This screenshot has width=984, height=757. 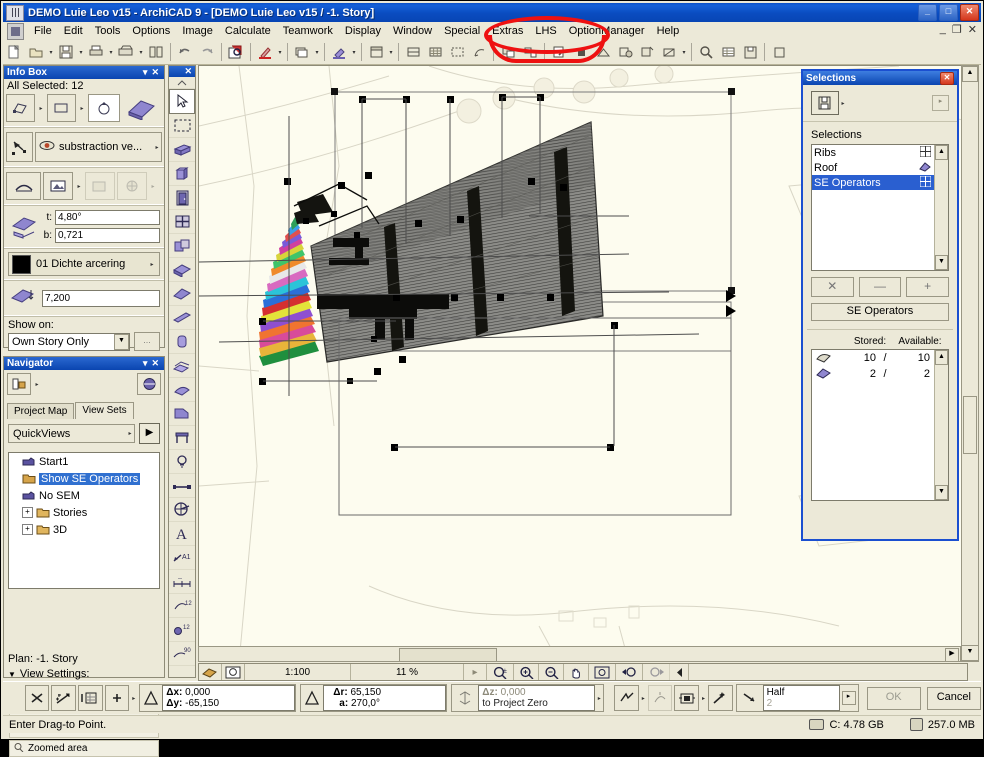 What do you see at coordinates (121, 341) in the screenshot?
I see `chevron-down-icon: ▼` at bounding box center [121, 341].